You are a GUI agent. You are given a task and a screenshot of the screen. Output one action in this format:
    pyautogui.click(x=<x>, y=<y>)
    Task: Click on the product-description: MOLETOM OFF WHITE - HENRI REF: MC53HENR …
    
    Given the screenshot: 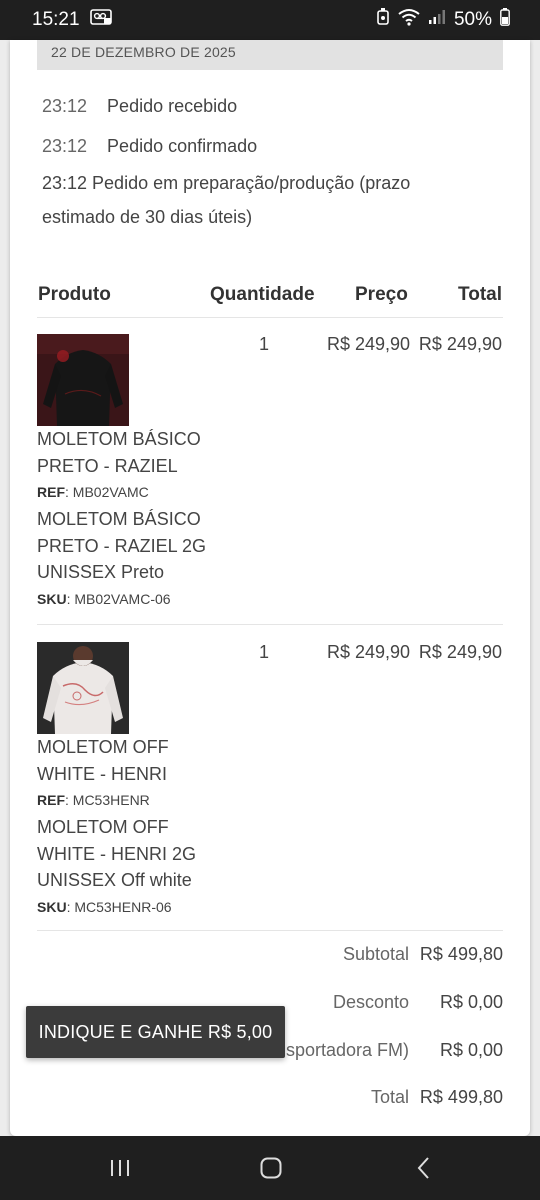 What is the action you would take?
    pyautogui.click(x=124, y=827)
    